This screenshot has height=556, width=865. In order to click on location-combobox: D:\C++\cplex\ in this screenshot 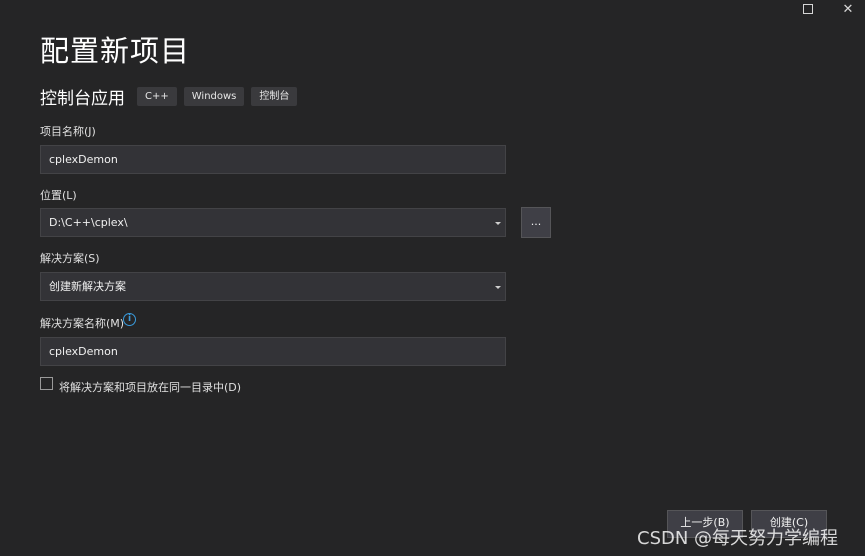, I will do `click(273, 222)`.